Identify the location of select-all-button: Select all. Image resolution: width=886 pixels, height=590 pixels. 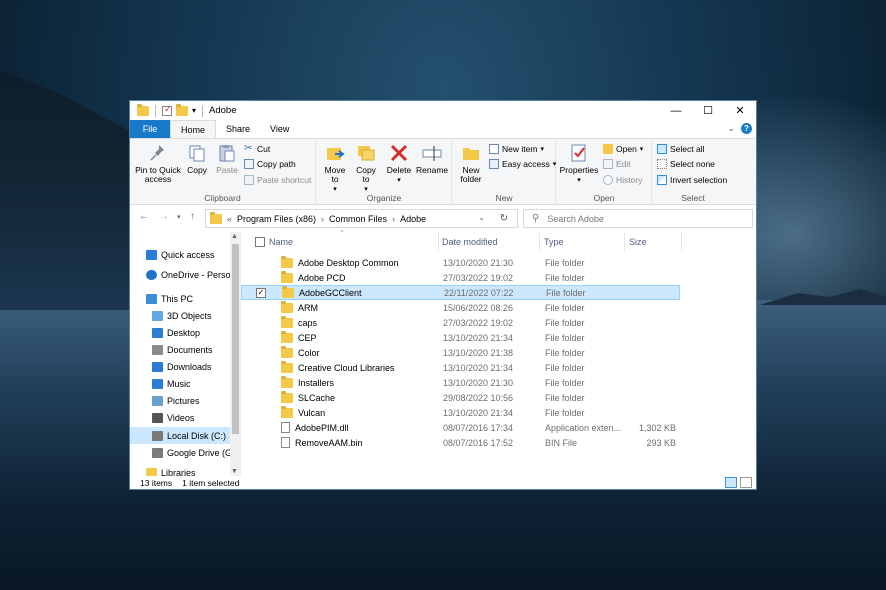
(681, 149).